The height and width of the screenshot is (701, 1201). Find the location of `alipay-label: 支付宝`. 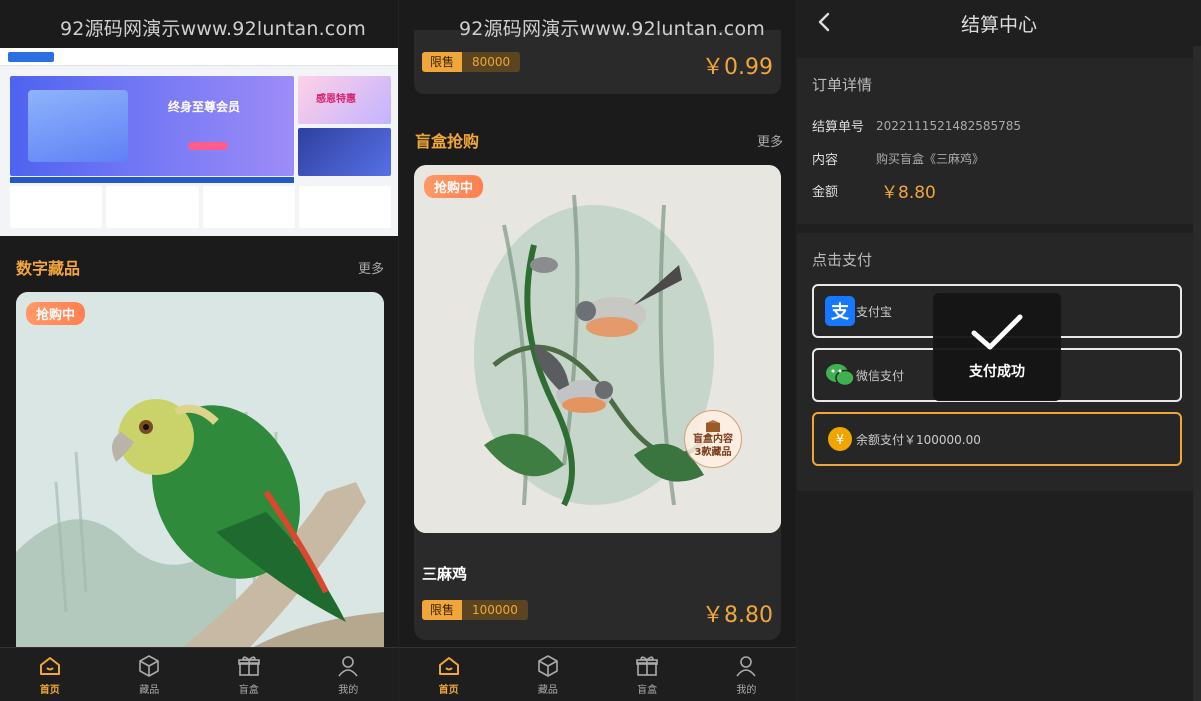

alipay-label: 支付宝 is located at coordinates (874, 311).